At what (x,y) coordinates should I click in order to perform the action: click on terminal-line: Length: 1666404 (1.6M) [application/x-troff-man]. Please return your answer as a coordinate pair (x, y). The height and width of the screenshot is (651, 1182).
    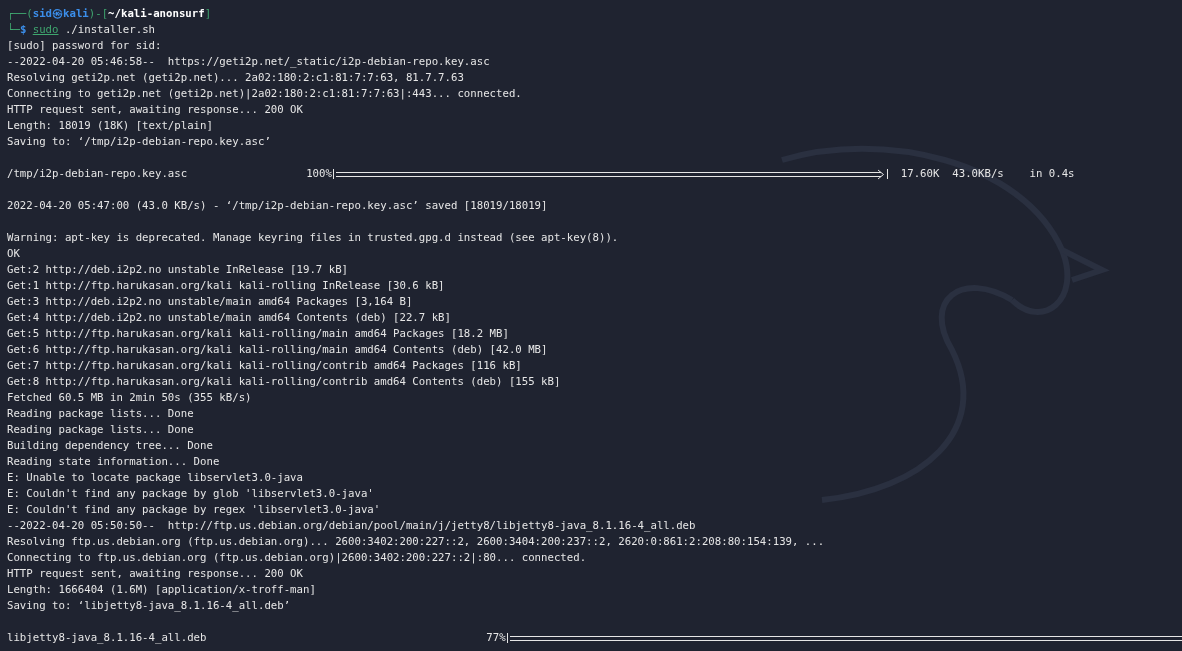
    Looking at the image, I should click on (161, 590).